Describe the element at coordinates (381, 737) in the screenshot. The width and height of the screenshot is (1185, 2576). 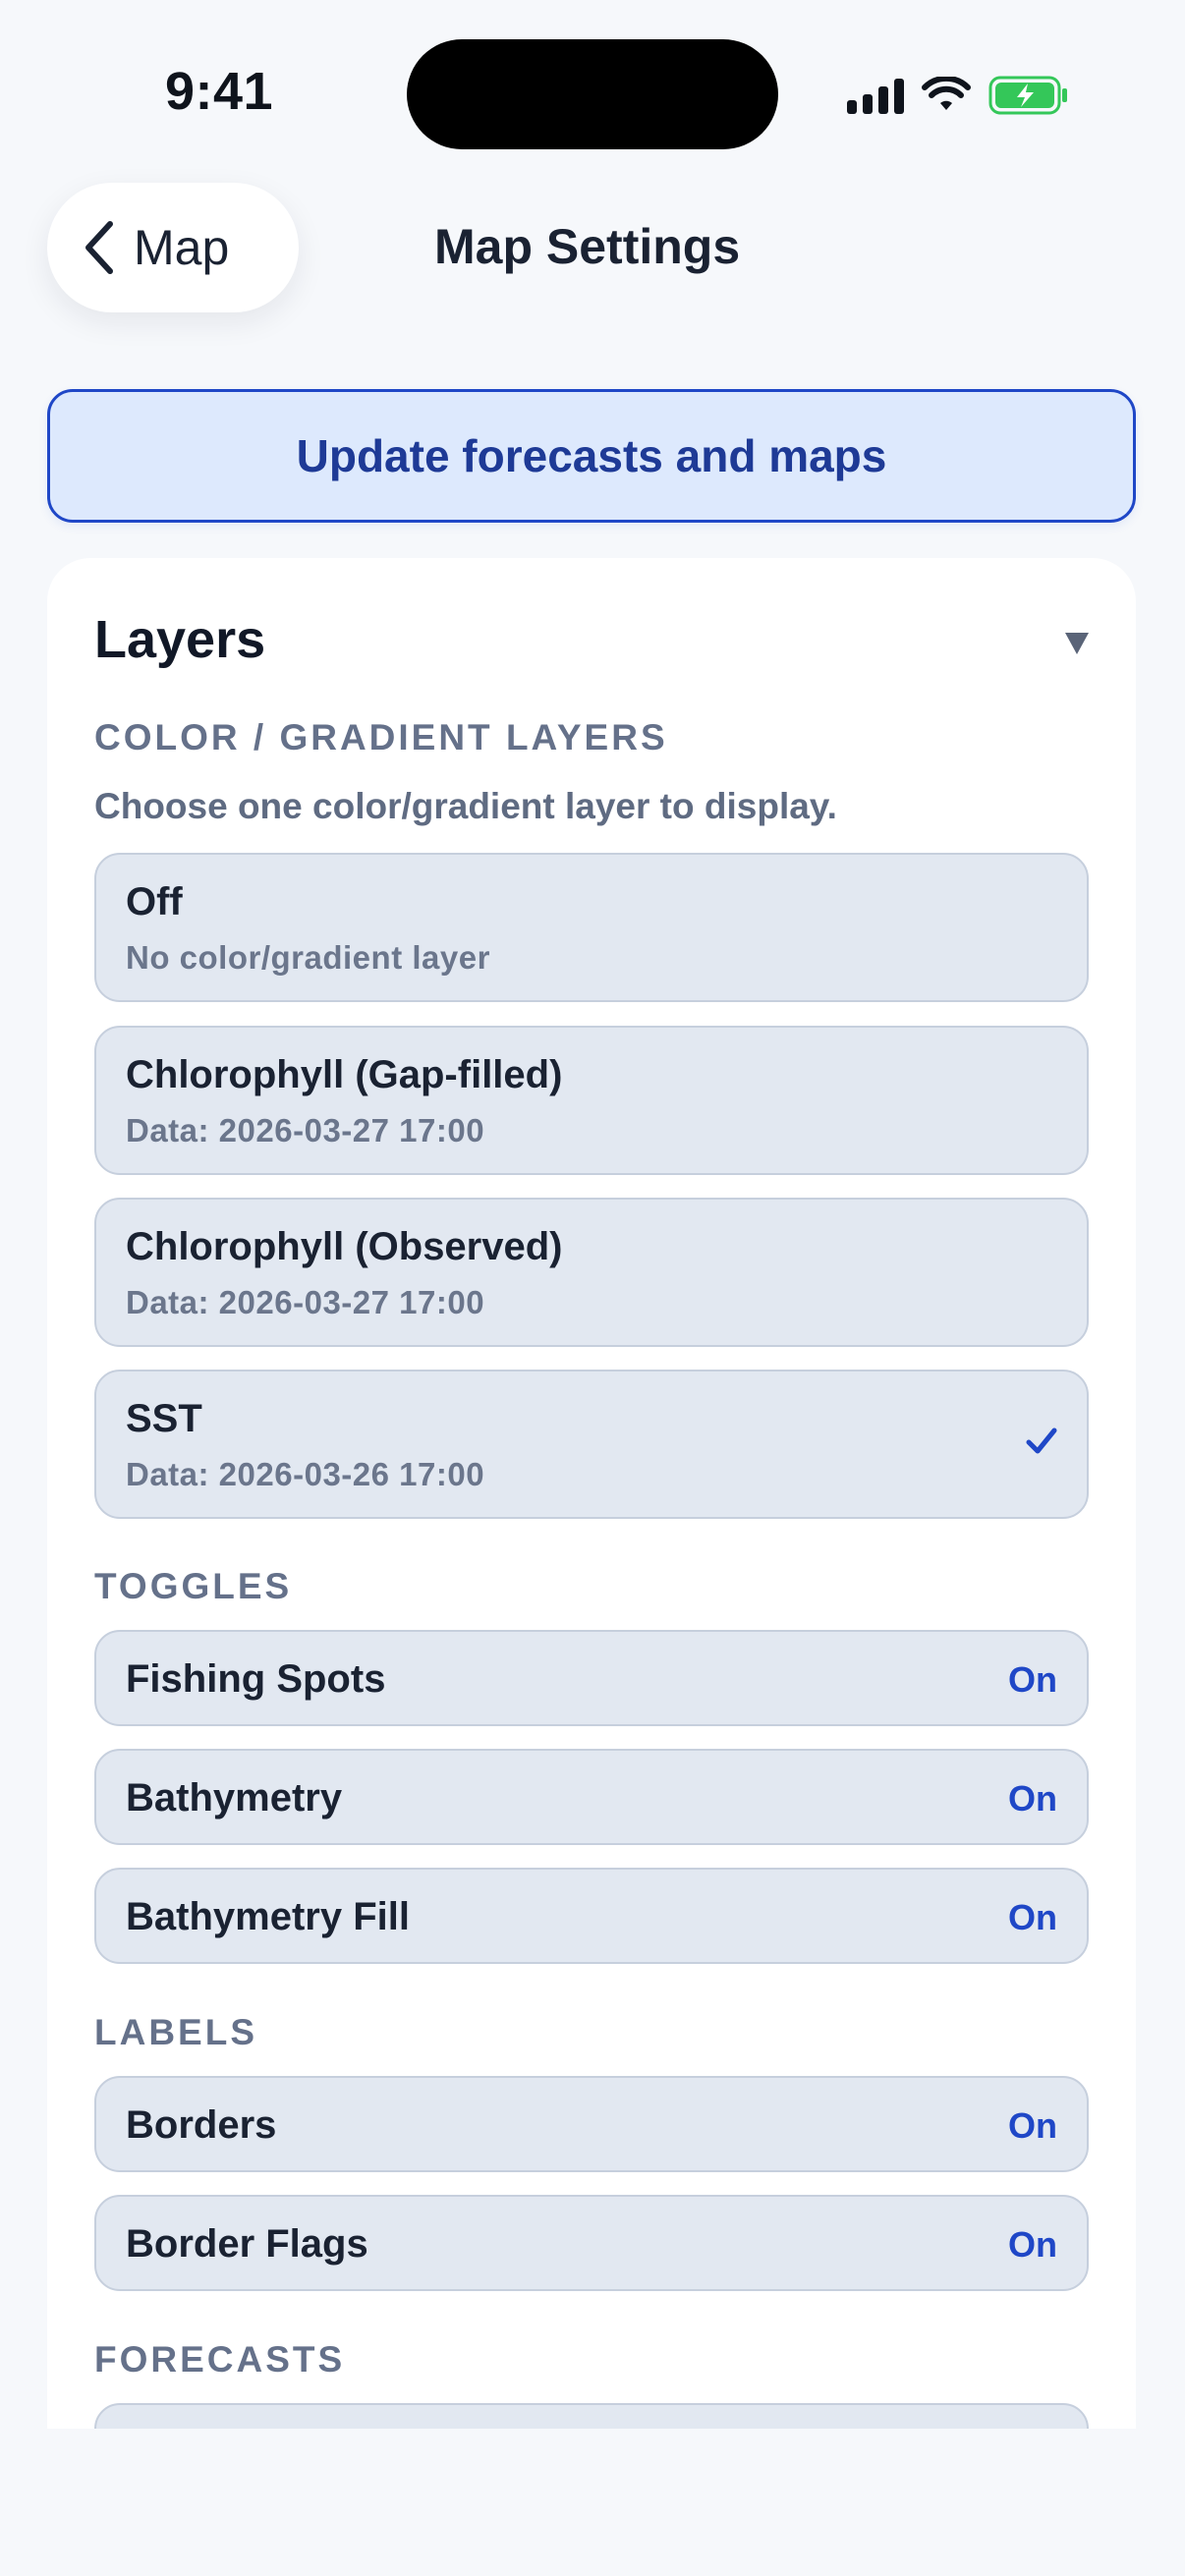
I see `section-label-color-layers: COLOR / GRADIENT LAYERS` at that location.